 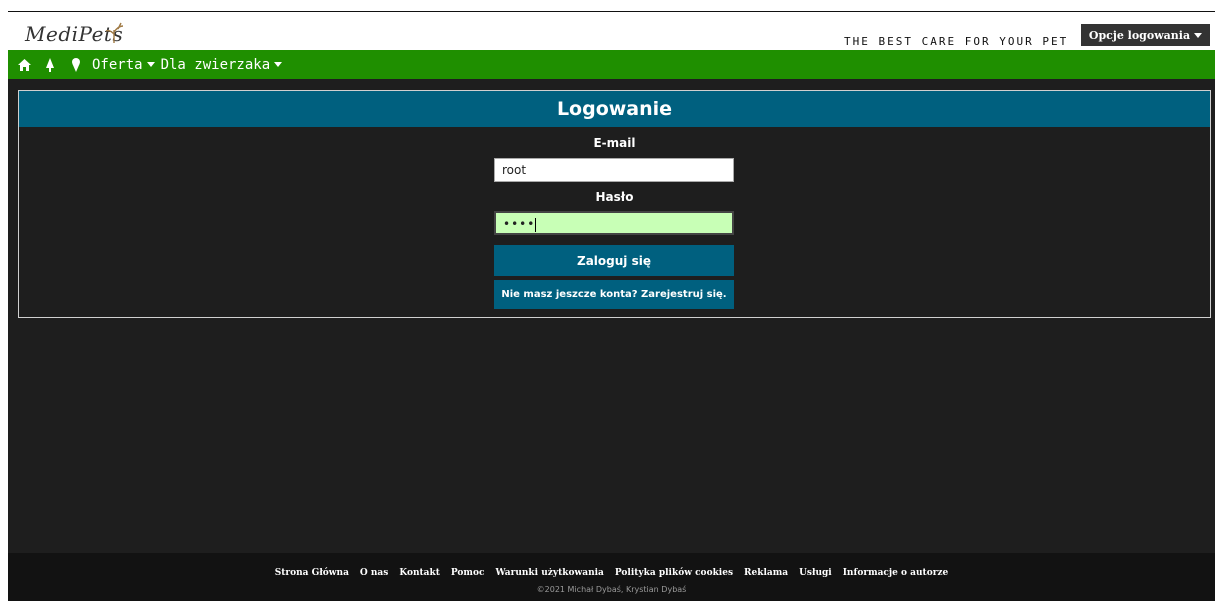 What do you see at coordinates (312, 573) in the screenshot?
I see `footer-link-strona-glowna: Strona Główna` at bounding box center [312, 573].